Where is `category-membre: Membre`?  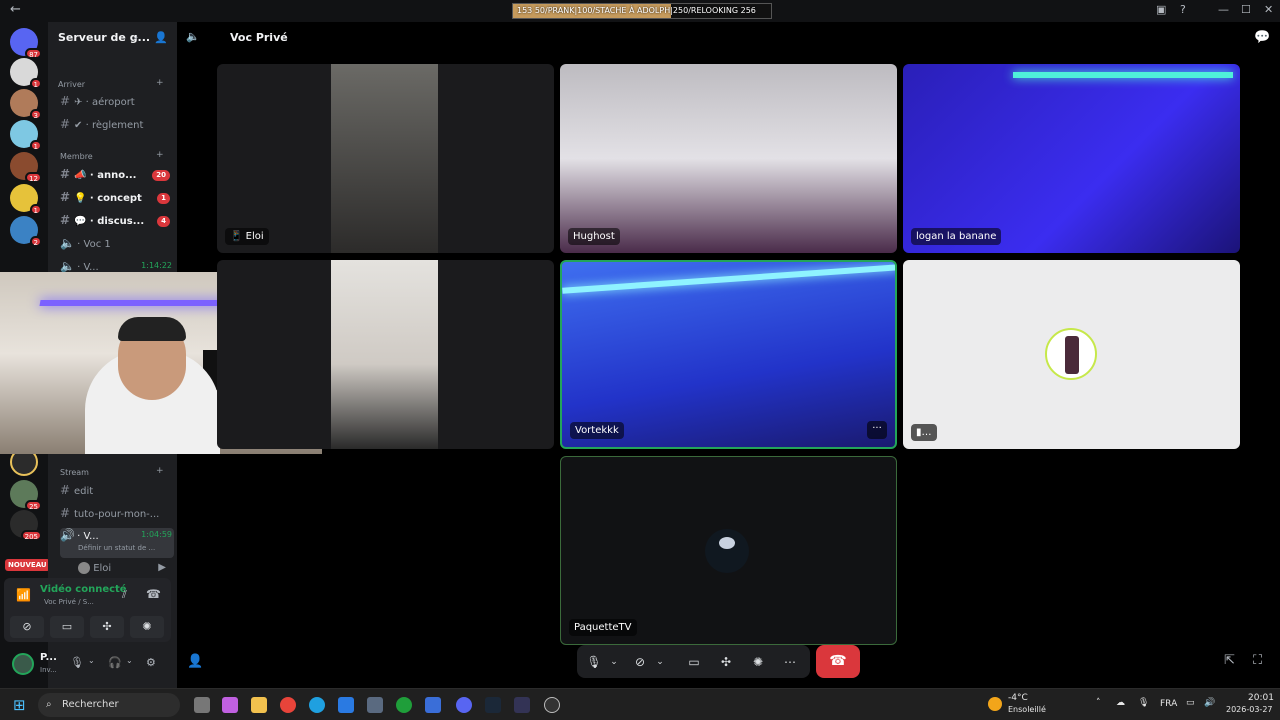 category-membre: Membre is located at coordinates (76, 156).